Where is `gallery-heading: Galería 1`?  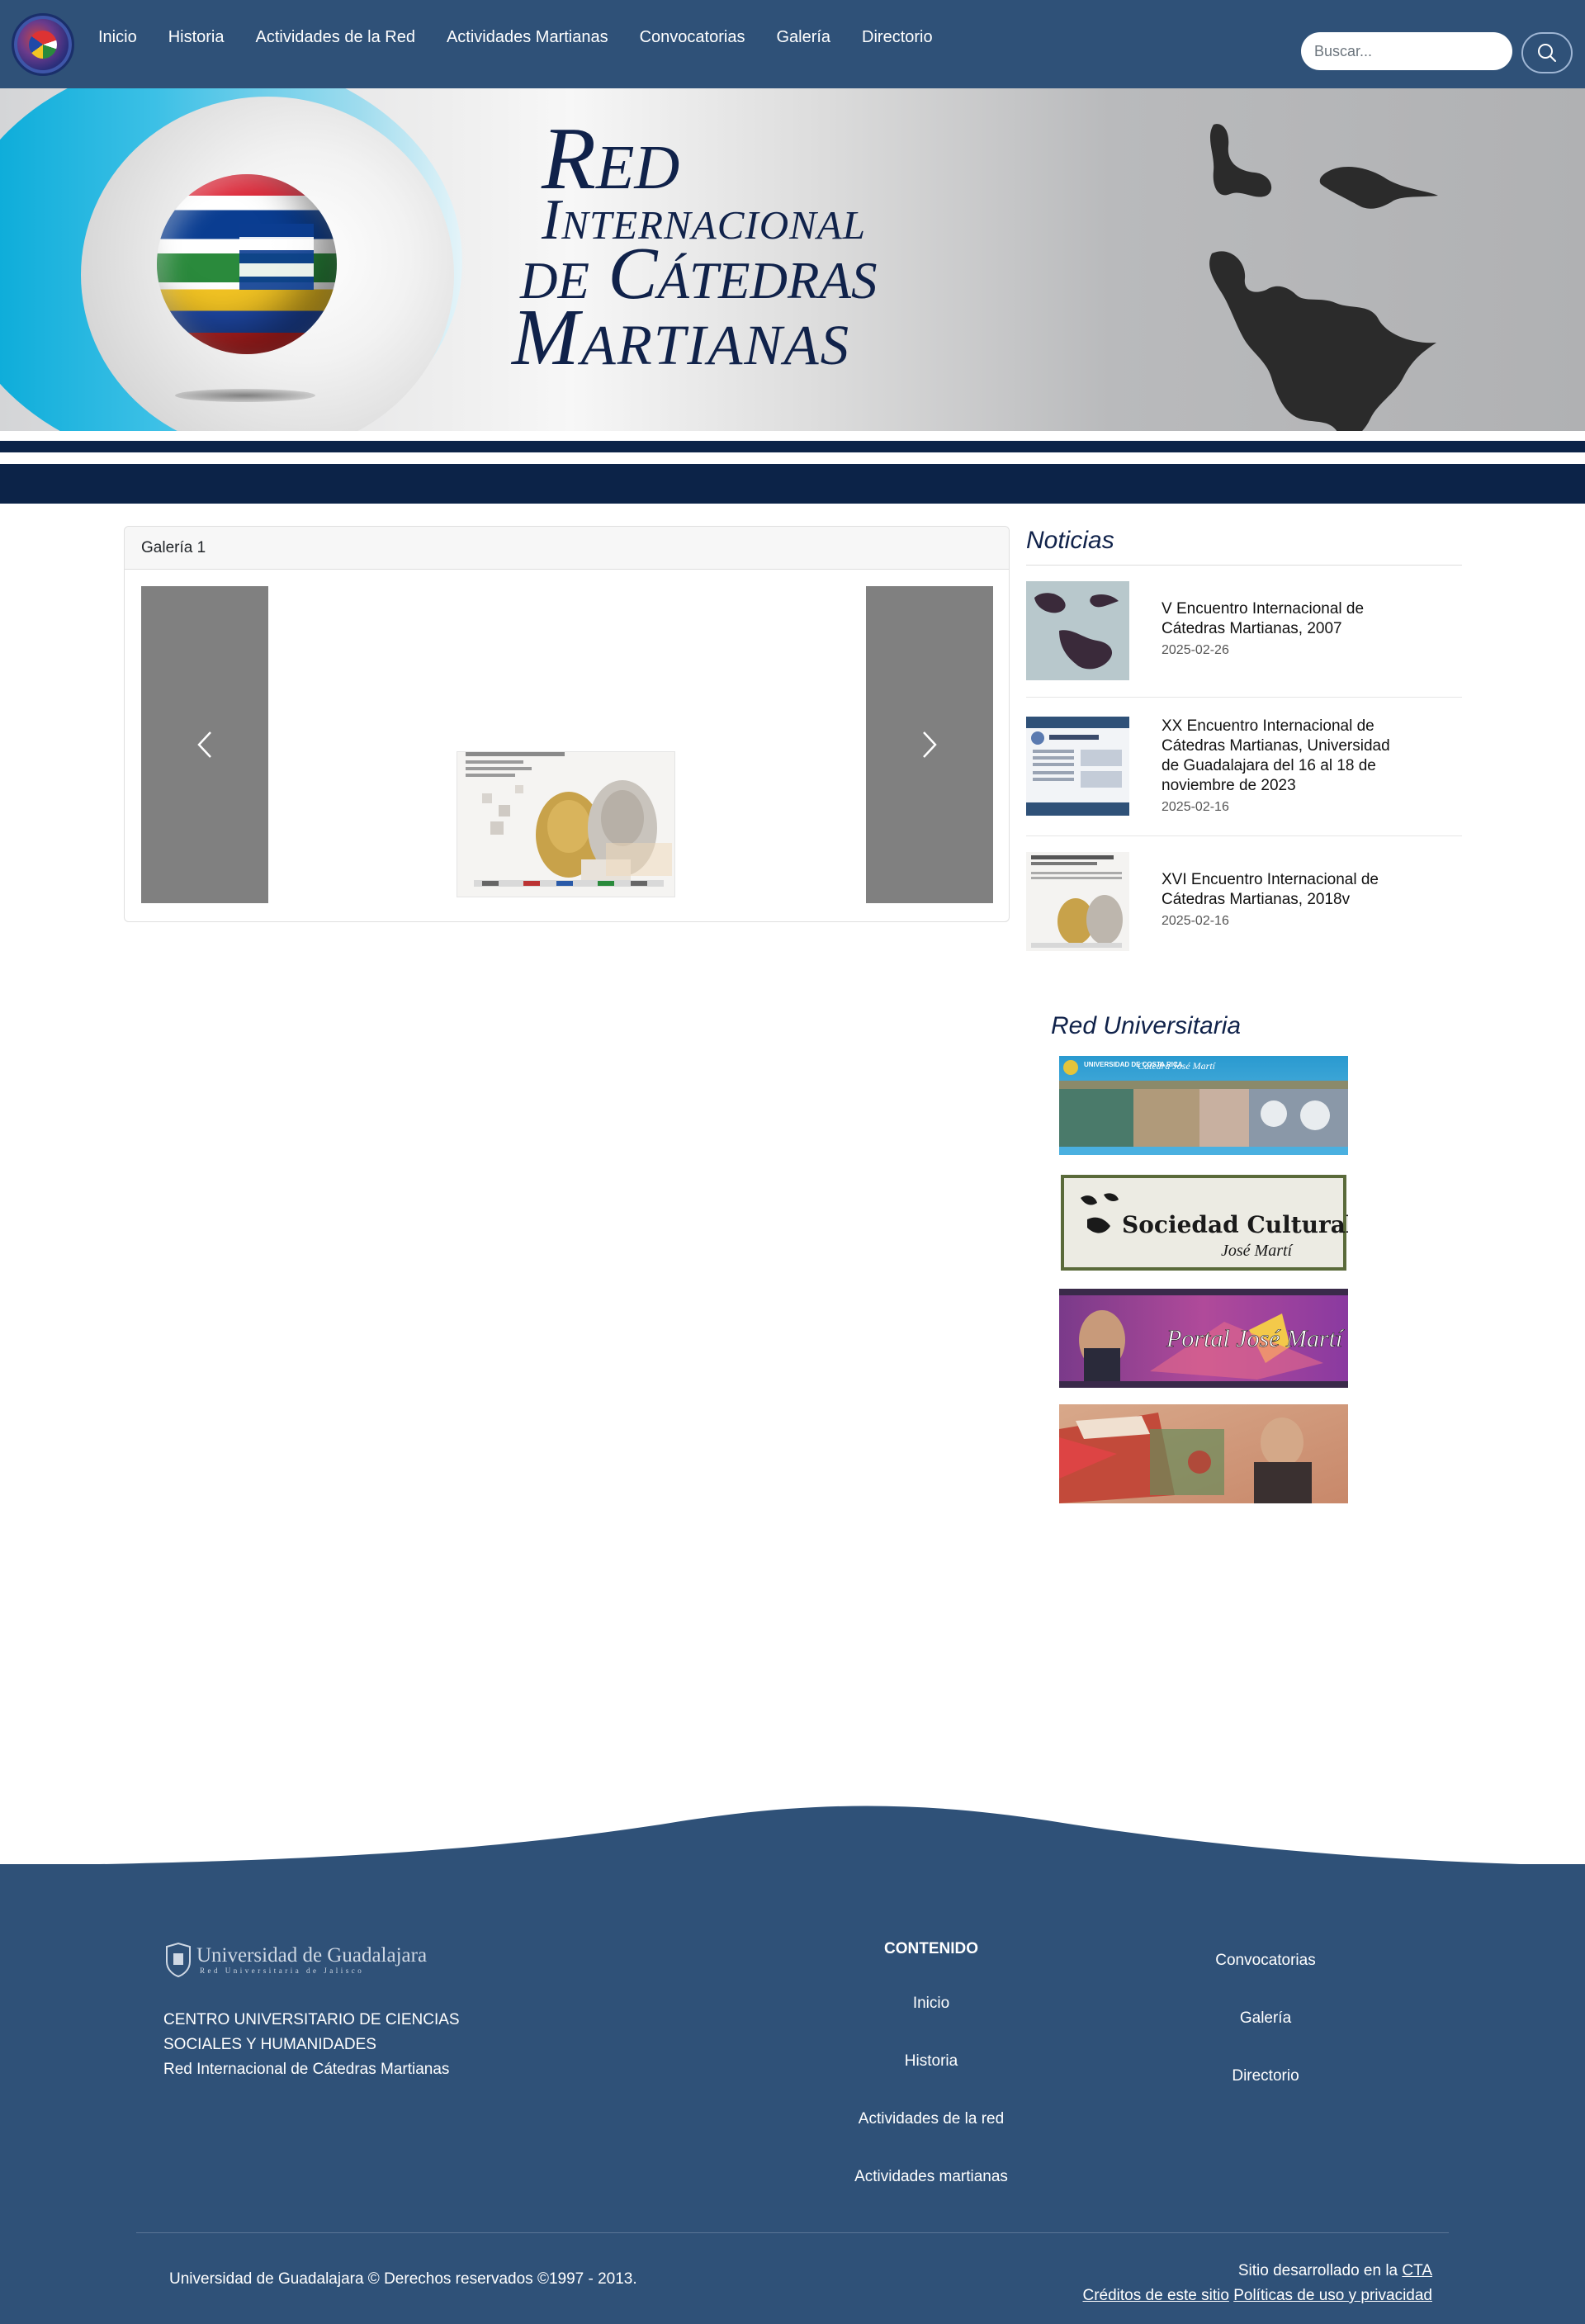
gallery-heading: Galería 1 is located at coordinates (567, 548).